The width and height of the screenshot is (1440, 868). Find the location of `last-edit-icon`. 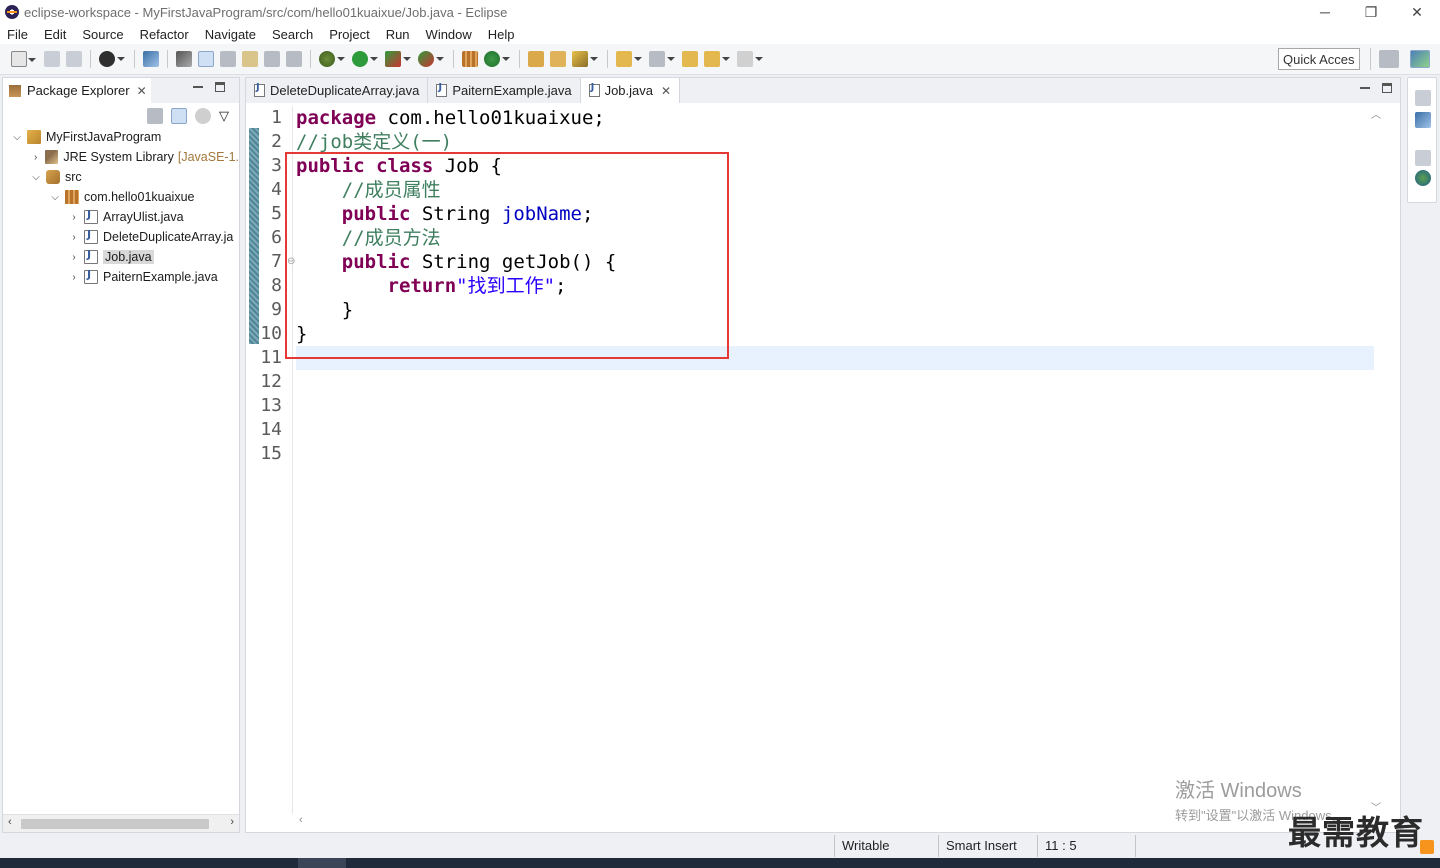

last-edit-icon is located at coordinates (690, 59).